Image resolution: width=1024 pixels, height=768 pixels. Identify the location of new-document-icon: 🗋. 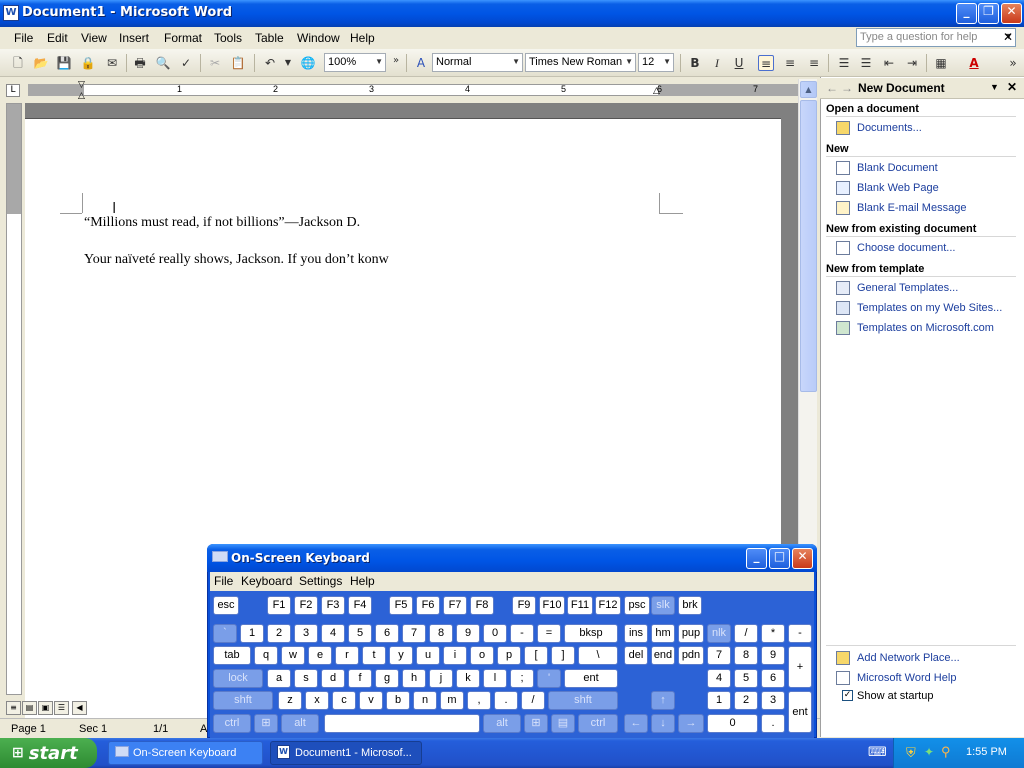
(18, 63).